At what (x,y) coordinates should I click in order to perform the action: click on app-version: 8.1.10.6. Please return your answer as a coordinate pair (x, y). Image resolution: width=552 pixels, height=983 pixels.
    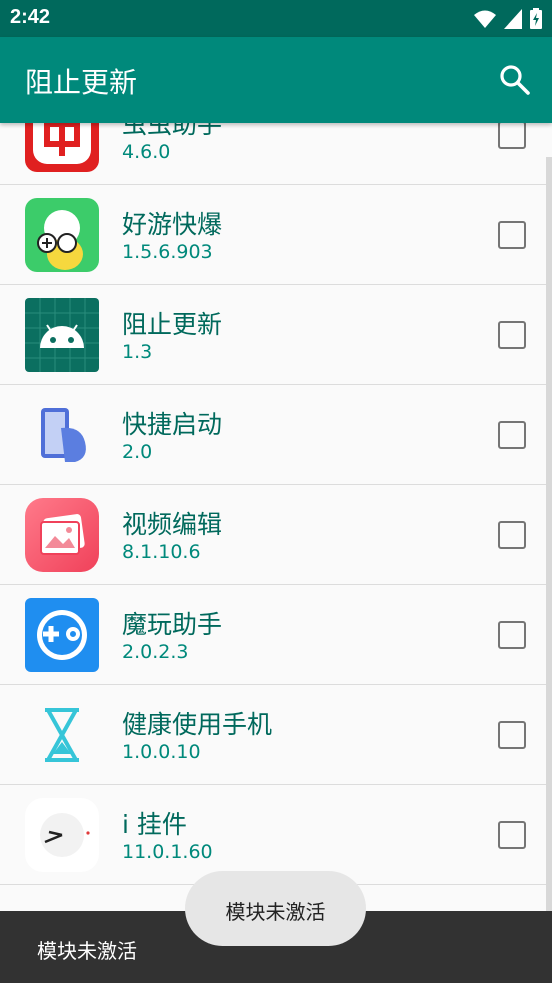
    Looking at the image, I should click on (161, 552).